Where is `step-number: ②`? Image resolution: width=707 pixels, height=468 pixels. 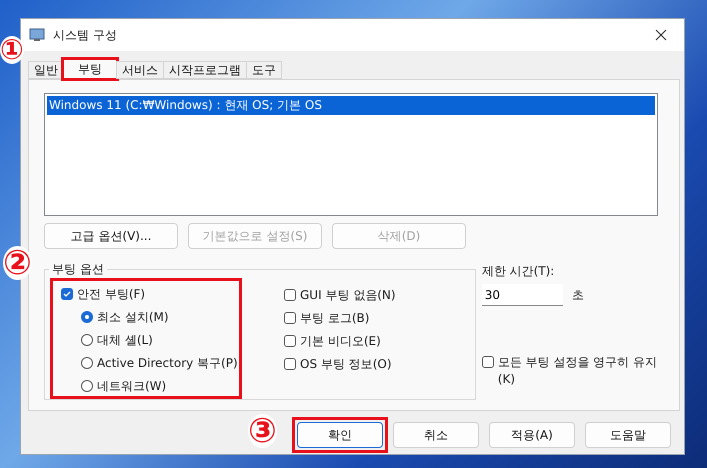 step-number: ② is located at coordinates (17, 263).